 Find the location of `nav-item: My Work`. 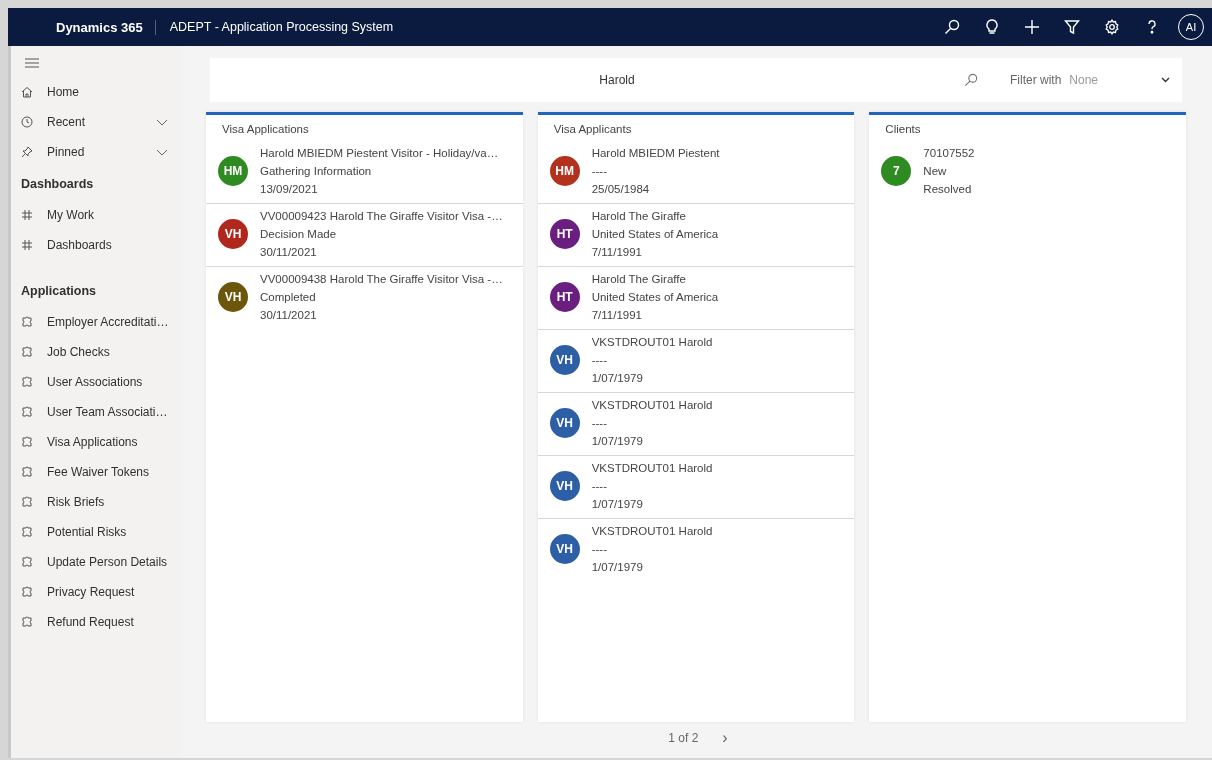

nav-item: My Work is located at coordinates (95, 215).